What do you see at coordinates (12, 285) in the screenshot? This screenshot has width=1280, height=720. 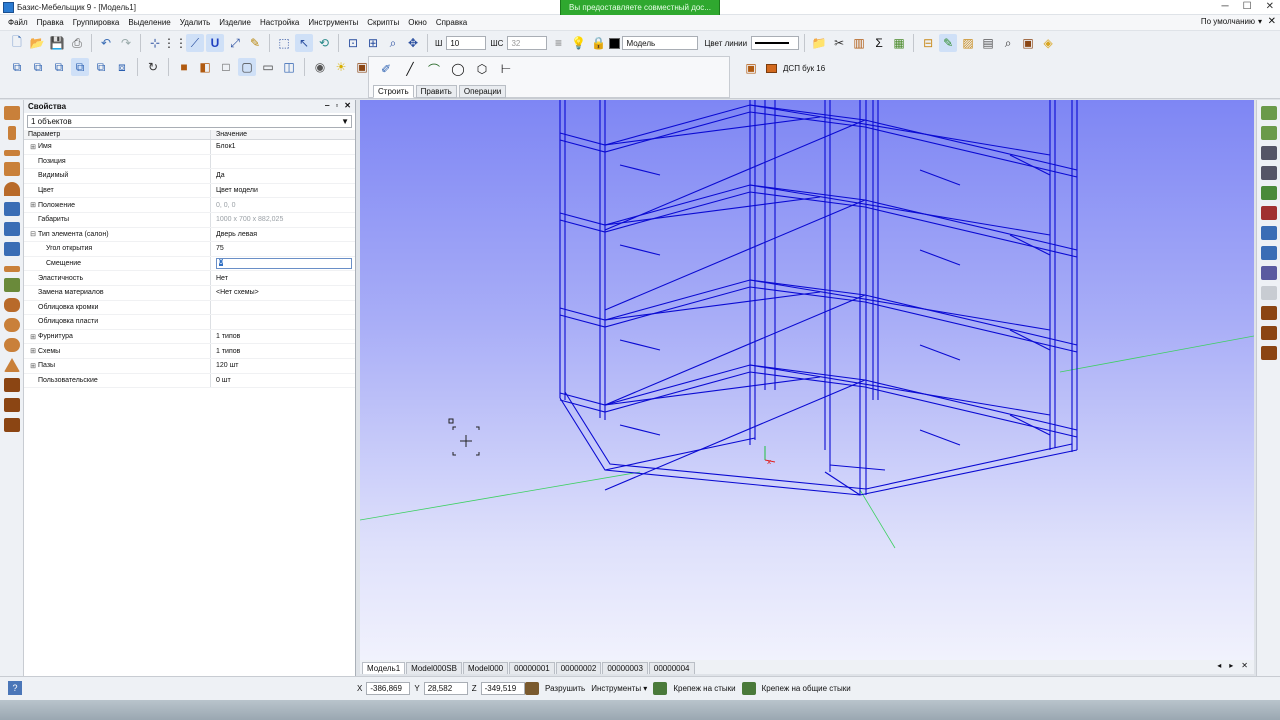 I see `arch-icon` at bounding box center [12, 285].